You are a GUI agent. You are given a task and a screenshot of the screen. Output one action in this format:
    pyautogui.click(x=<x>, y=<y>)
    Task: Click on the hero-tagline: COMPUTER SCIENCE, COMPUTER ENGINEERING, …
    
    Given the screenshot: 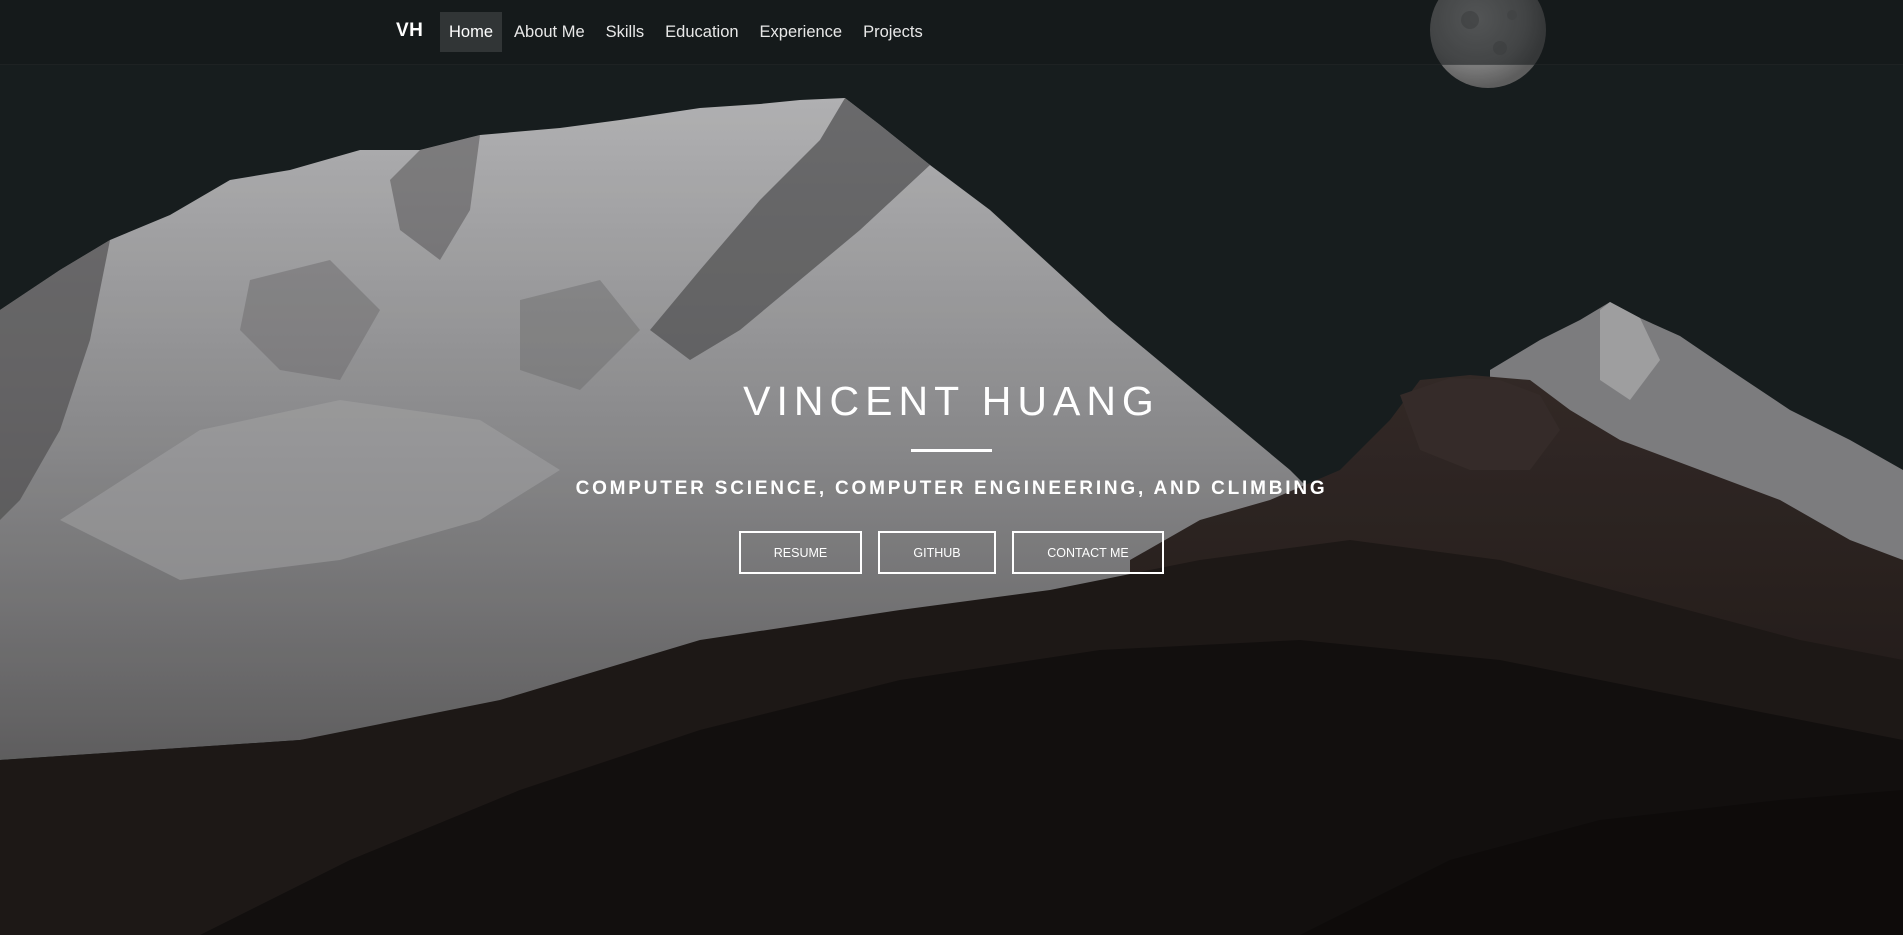 What is the action you would take?
    pyautogui.click(x=951, y=488)
    